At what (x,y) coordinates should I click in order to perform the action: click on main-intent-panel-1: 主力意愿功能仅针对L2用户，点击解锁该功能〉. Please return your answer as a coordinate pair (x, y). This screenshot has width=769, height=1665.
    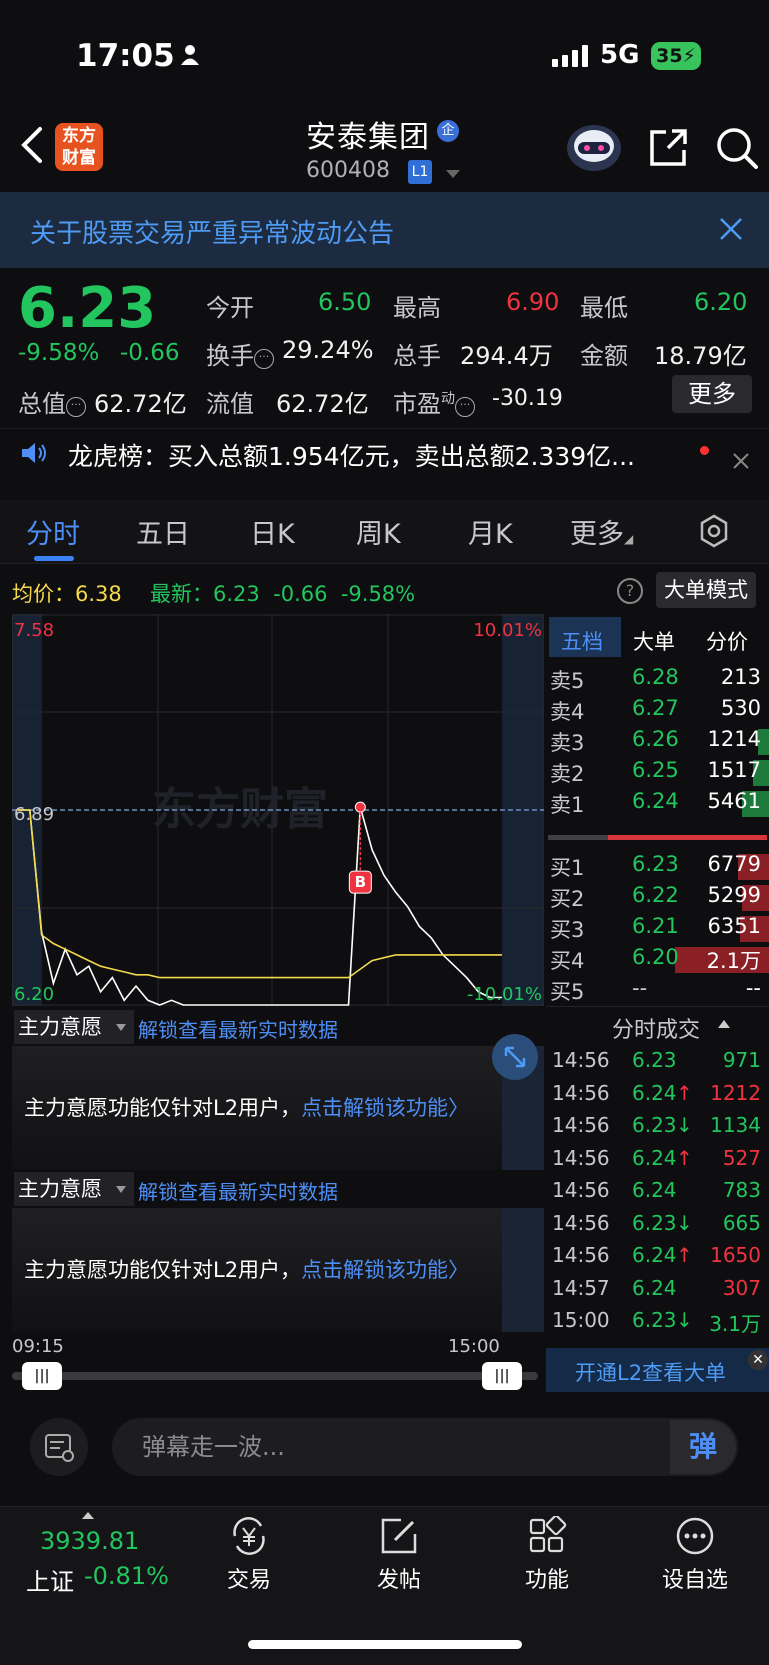
    Looking at the image, I should click on (257, 1108).